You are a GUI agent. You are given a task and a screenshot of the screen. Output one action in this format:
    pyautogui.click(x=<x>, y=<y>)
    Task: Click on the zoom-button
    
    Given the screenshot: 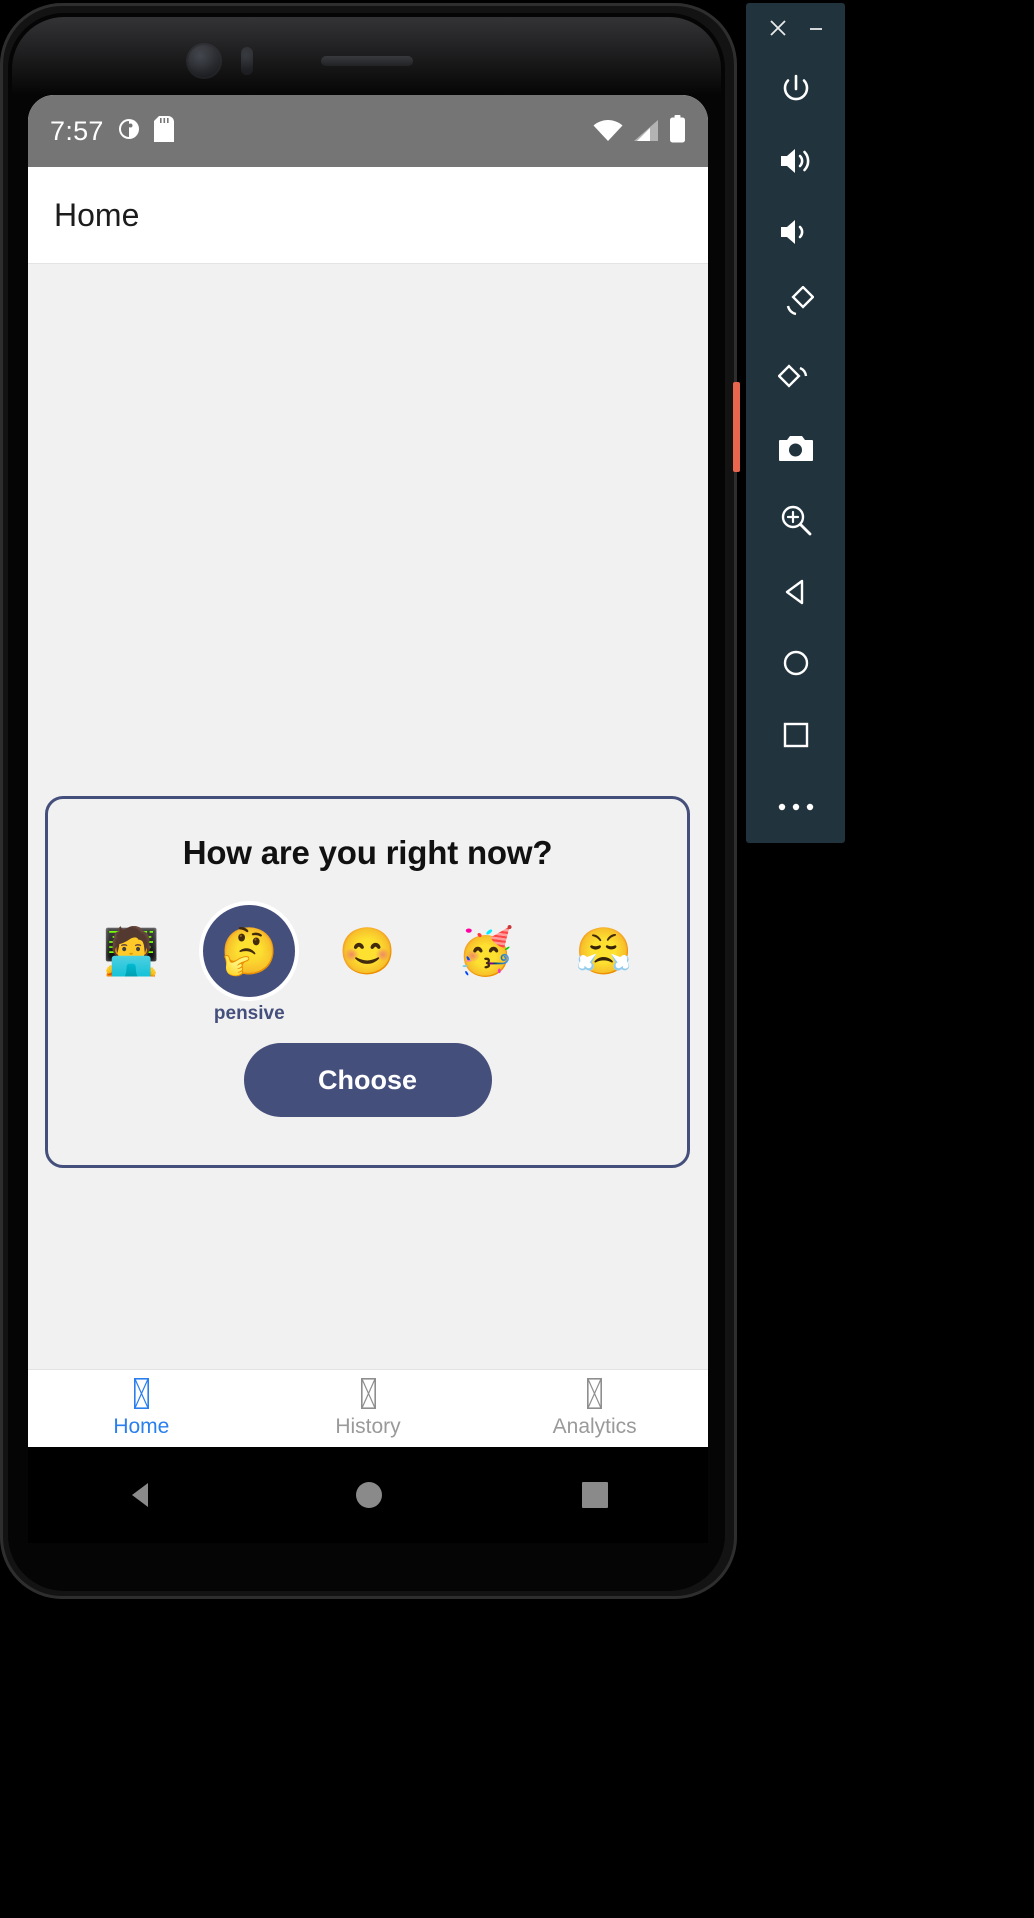 What is the action you would take?
    pyautogui.click(x=795, y=520)
    